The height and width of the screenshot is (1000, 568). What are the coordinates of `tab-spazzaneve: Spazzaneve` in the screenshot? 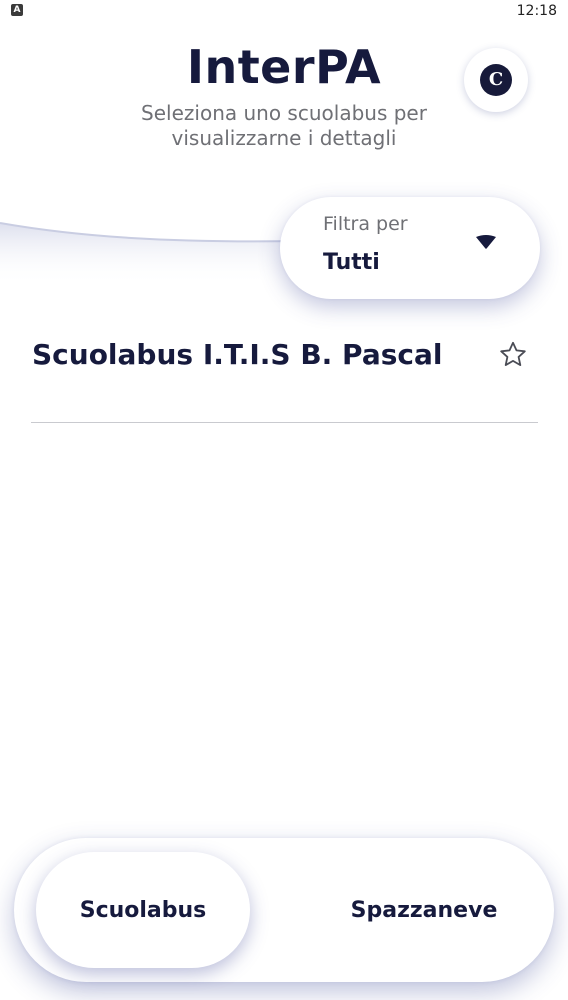 It's located at (424, 910).